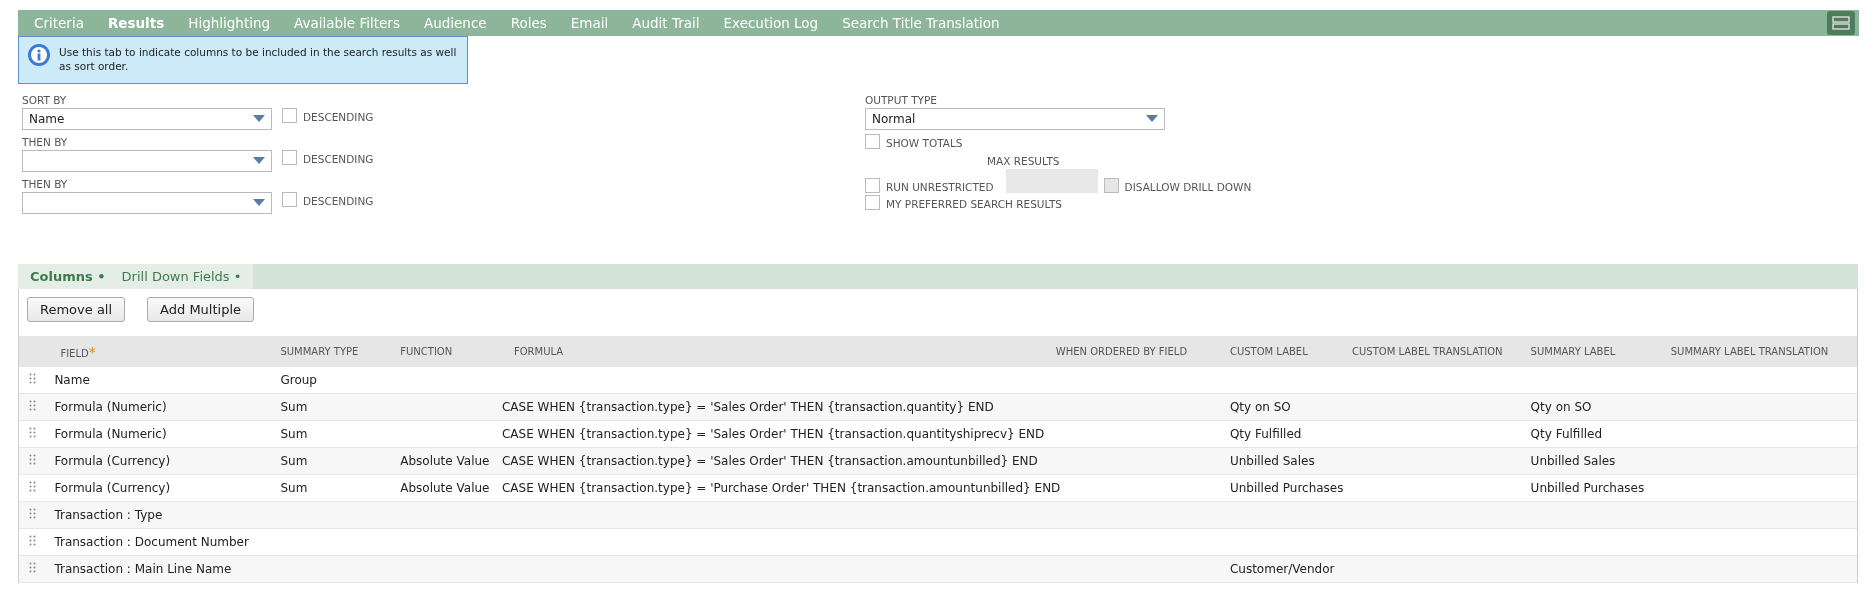 Image resolution: width=1875 pixels, height=608 pixels. I want to click on checkbox-label: MY PREFERRED SEARCH RESULTS, so click(974, 204).